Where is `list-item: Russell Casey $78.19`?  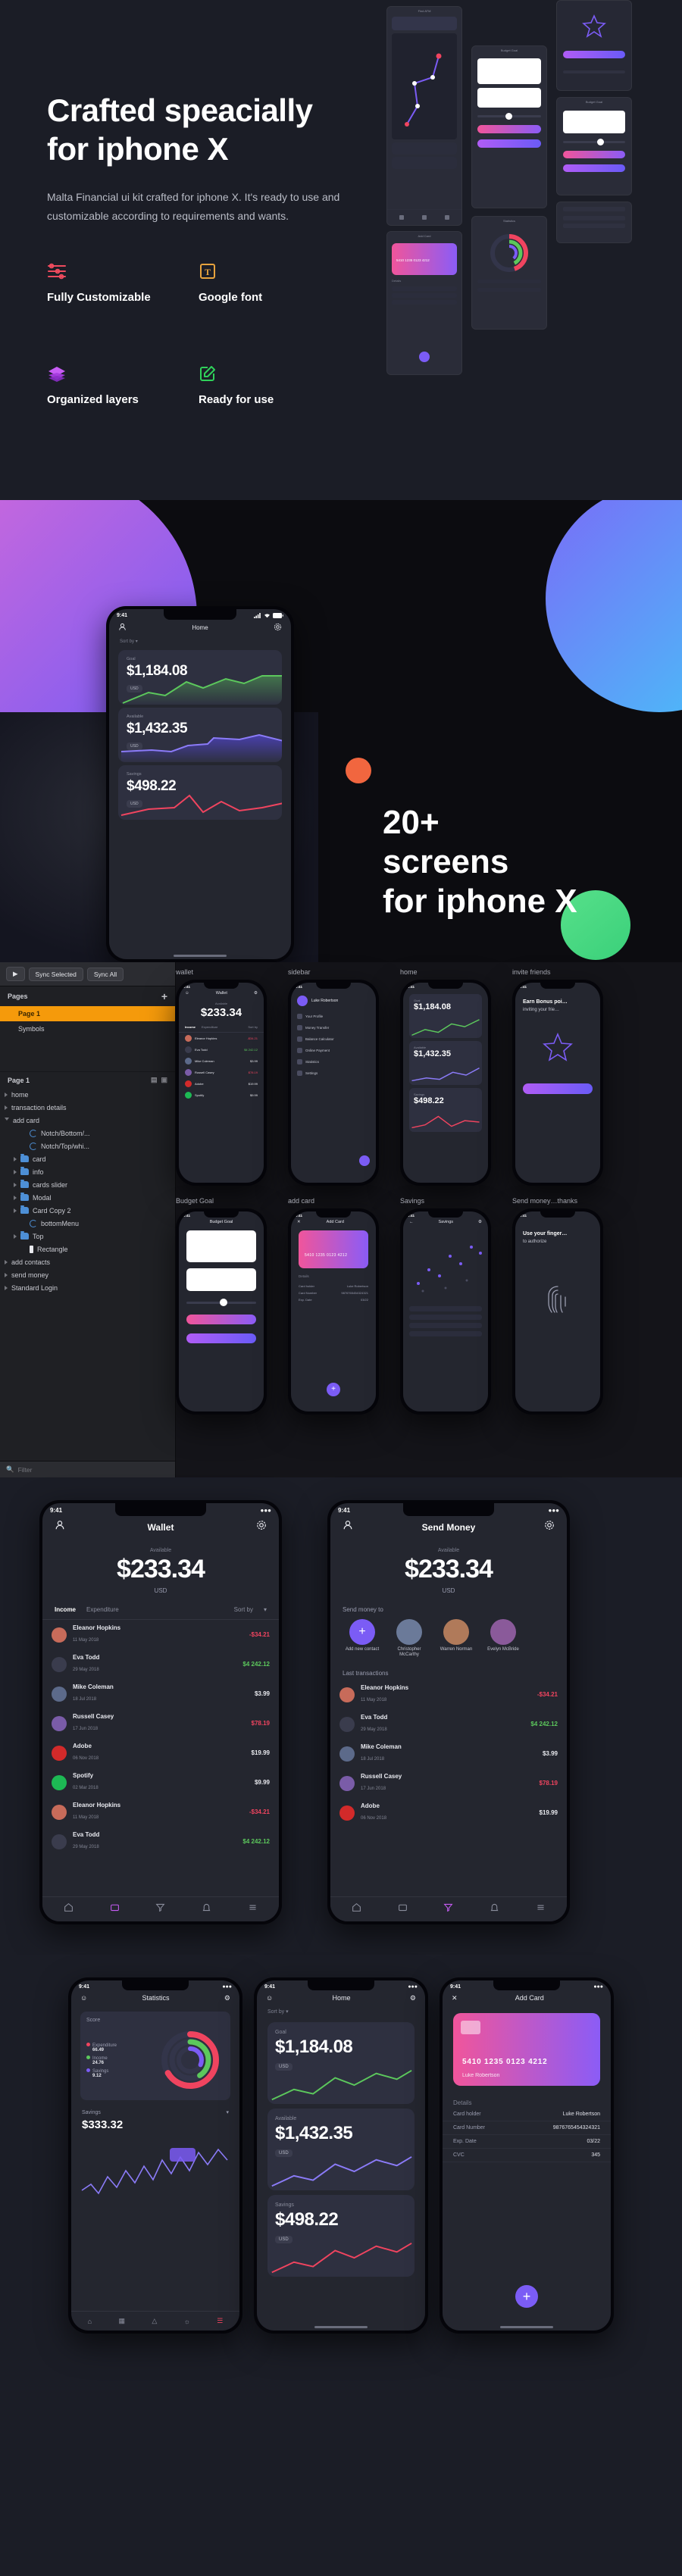
list-item: Russell Casey $78.19 is located at coordinates (221, 1072).